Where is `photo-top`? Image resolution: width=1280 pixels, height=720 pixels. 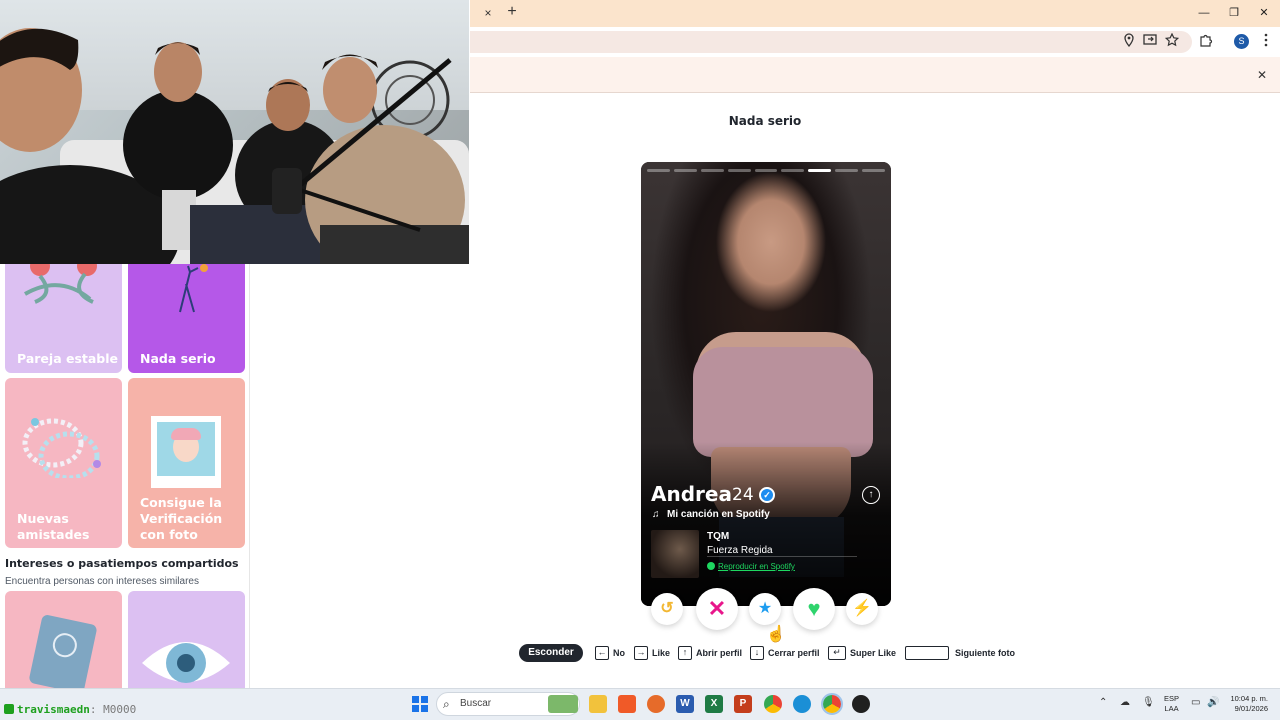 photo-top is located at coordinates (783, 402).